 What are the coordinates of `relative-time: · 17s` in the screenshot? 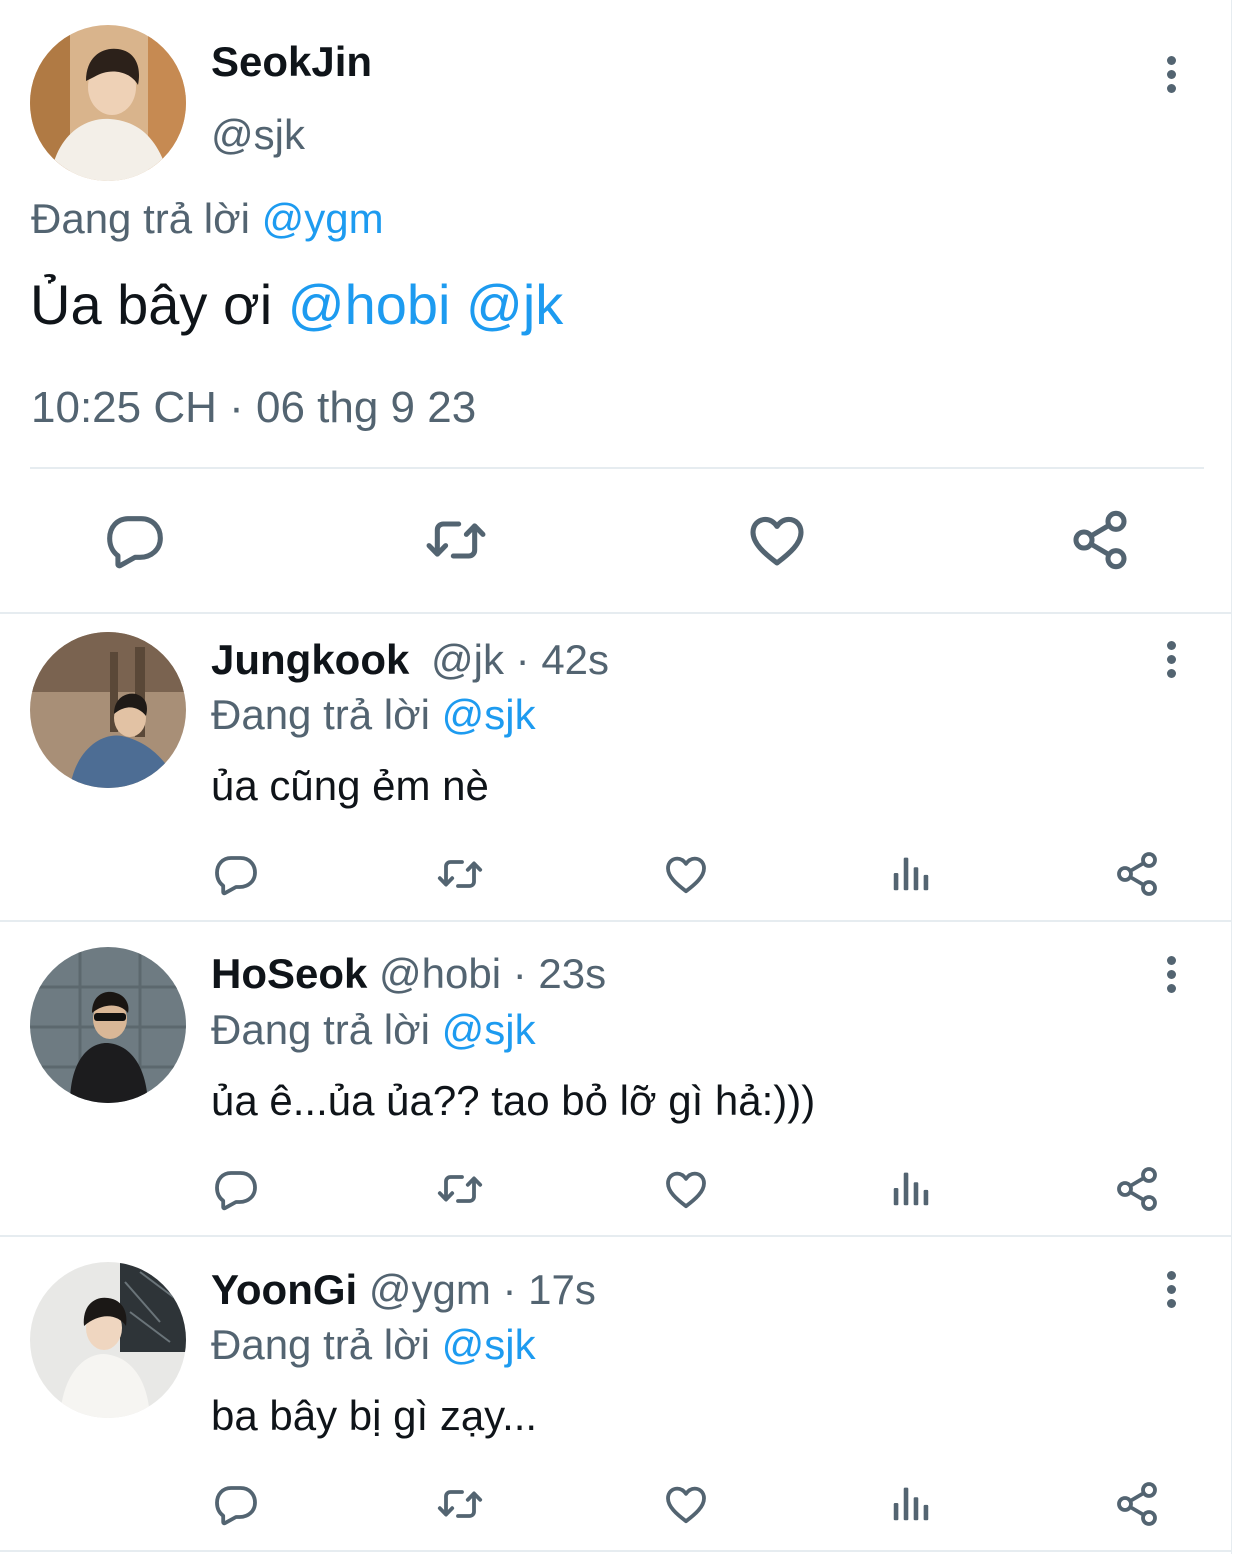 It's located at (549, 1289).